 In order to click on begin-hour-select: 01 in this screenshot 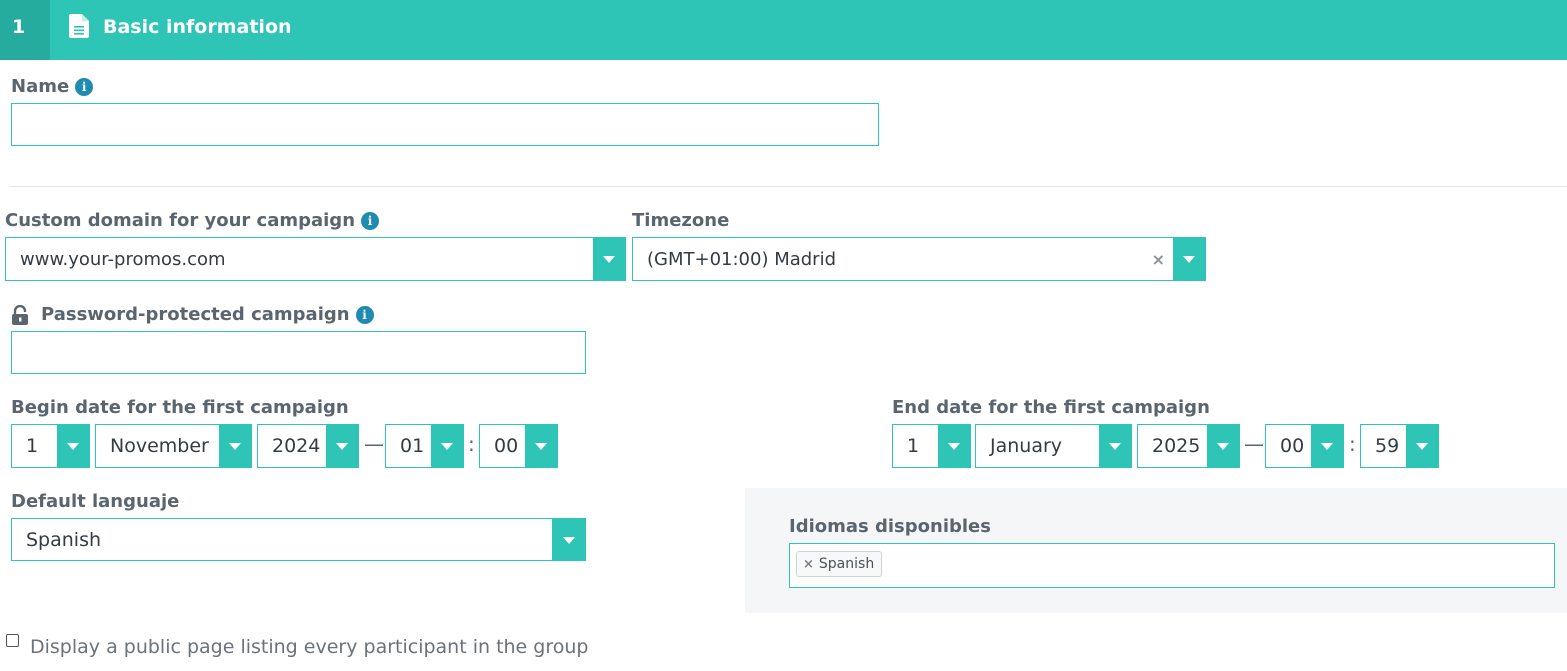, I will do `click(424, 446)`.